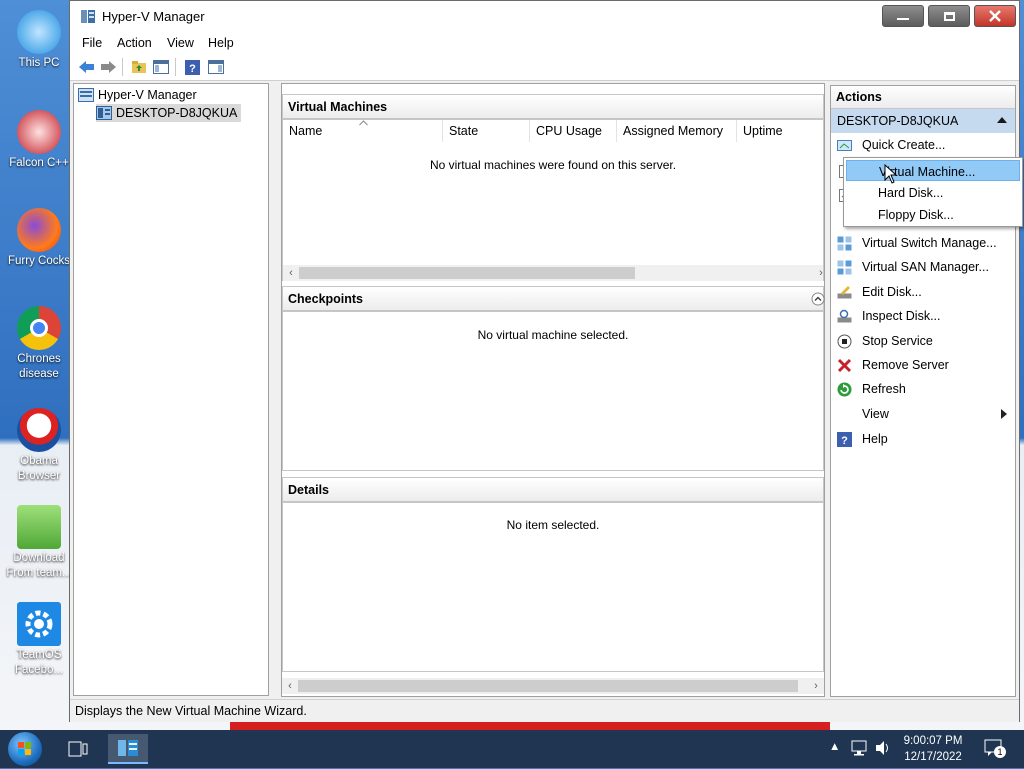 Image resolution: width=1024 pixels, height=769 pixels. What do you see at coordinates (305, 131) in the screenshot?
I see `column-header-name: Name` at bounding box center [305, 131].